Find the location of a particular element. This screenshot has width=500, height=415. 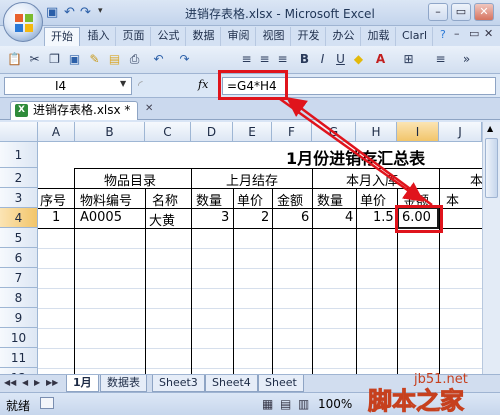

arrow-to-formula is located at coordinates (359, 152).